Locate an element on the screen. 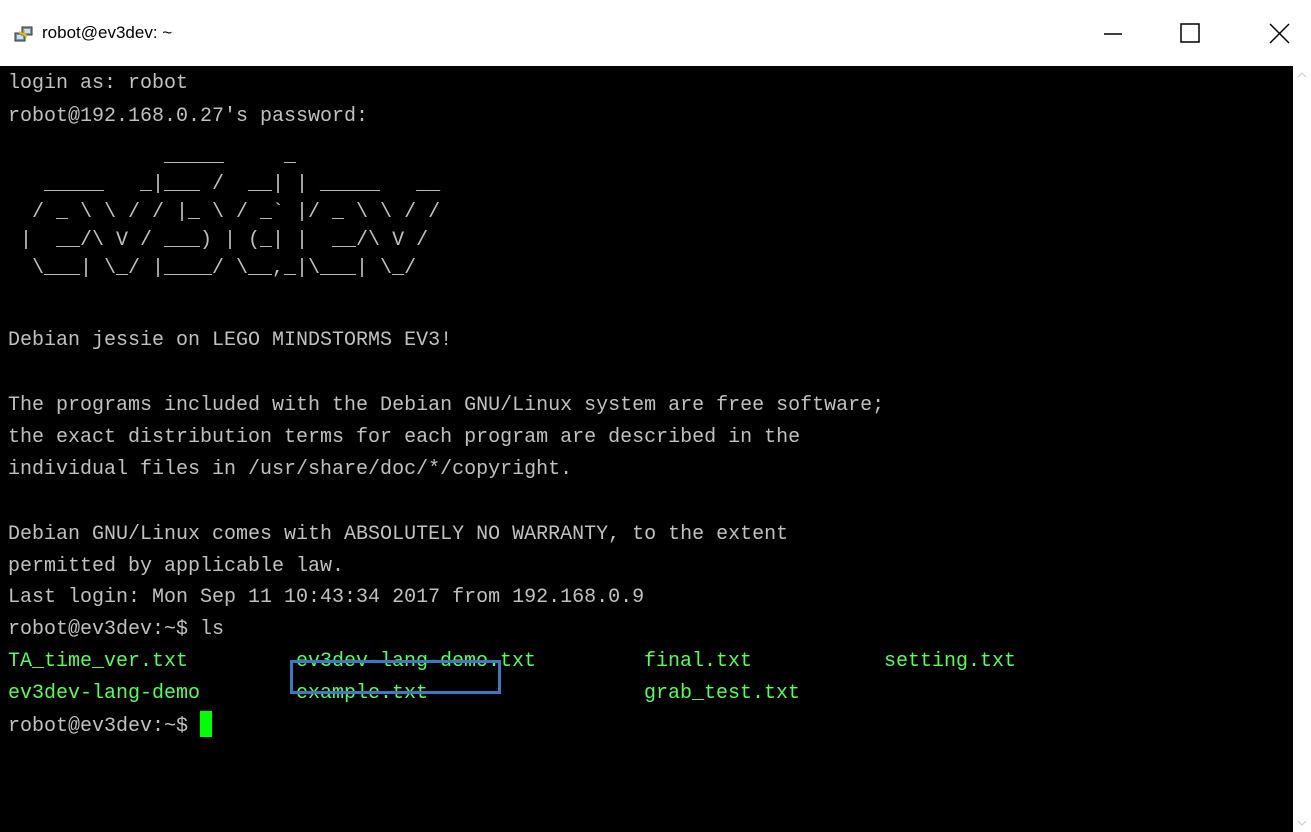  ascii-art-line: _____ _|___ / __| | _____ __ is located at coordinates (224, 184).